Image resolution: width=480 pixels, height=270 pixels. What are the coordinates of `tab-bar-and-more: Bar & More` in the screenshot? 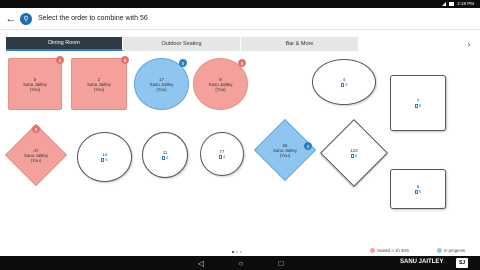 It's located at (300, 44).